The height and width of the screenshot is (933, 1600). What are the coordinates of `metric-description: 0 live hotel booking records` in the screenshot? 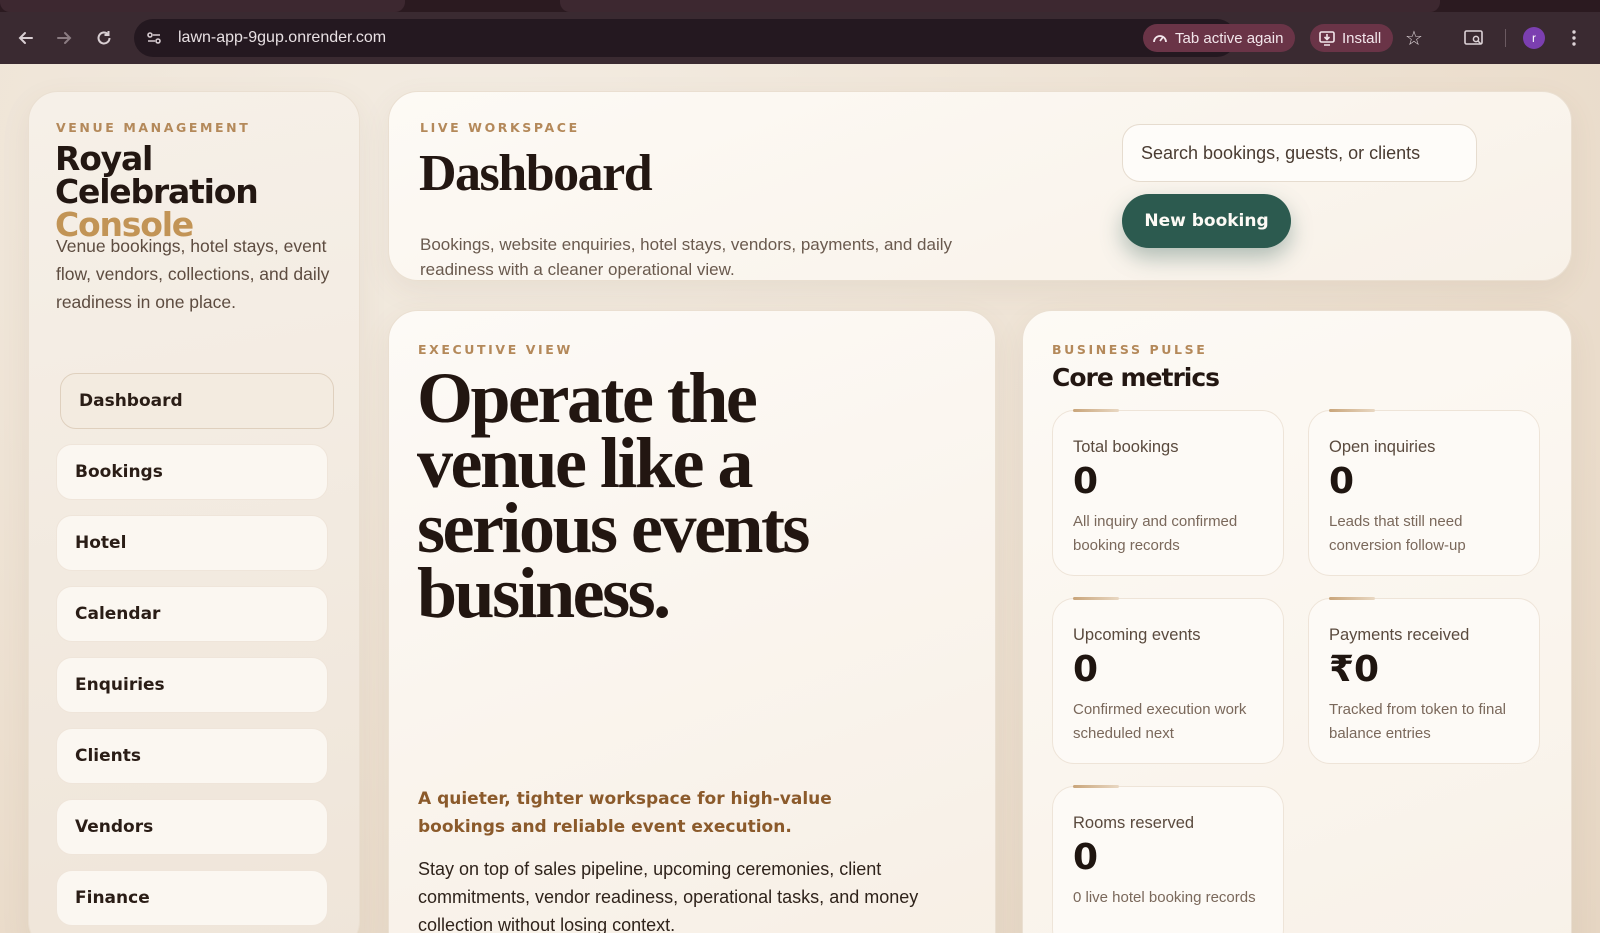 It's located at (1164, 897).